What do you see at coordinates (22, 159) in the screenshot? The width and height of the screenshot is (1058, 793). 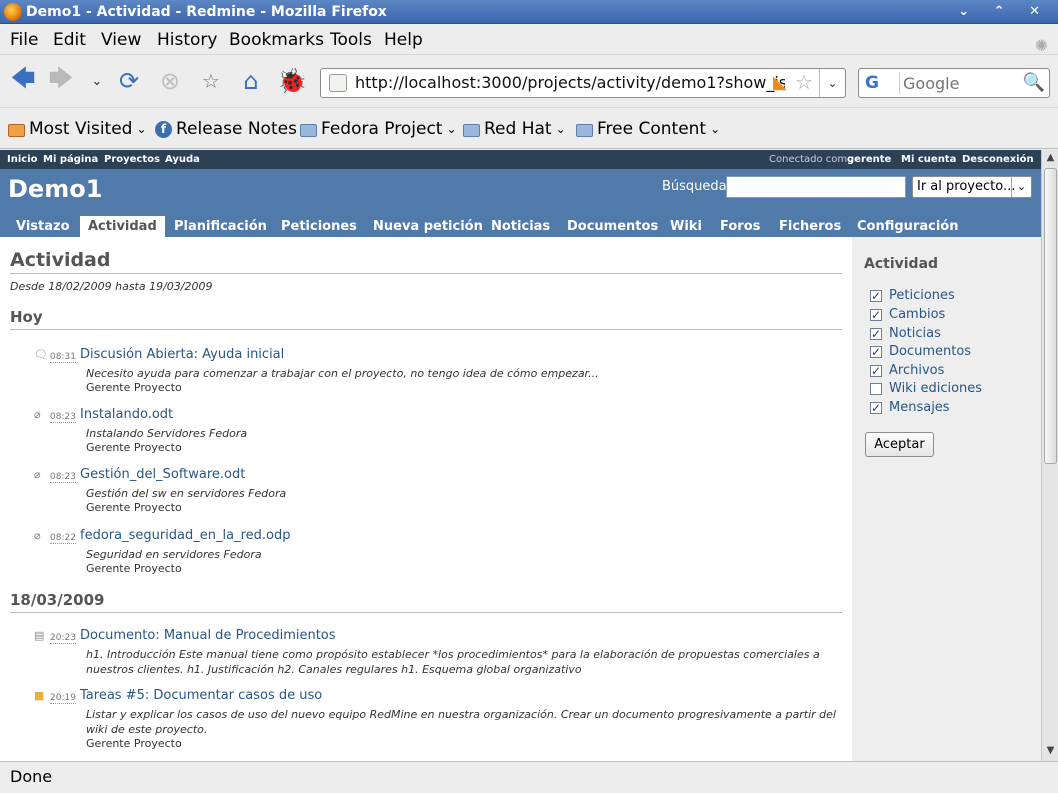 I see `link-inicio: Inicio` at bounding box center [22, 159].